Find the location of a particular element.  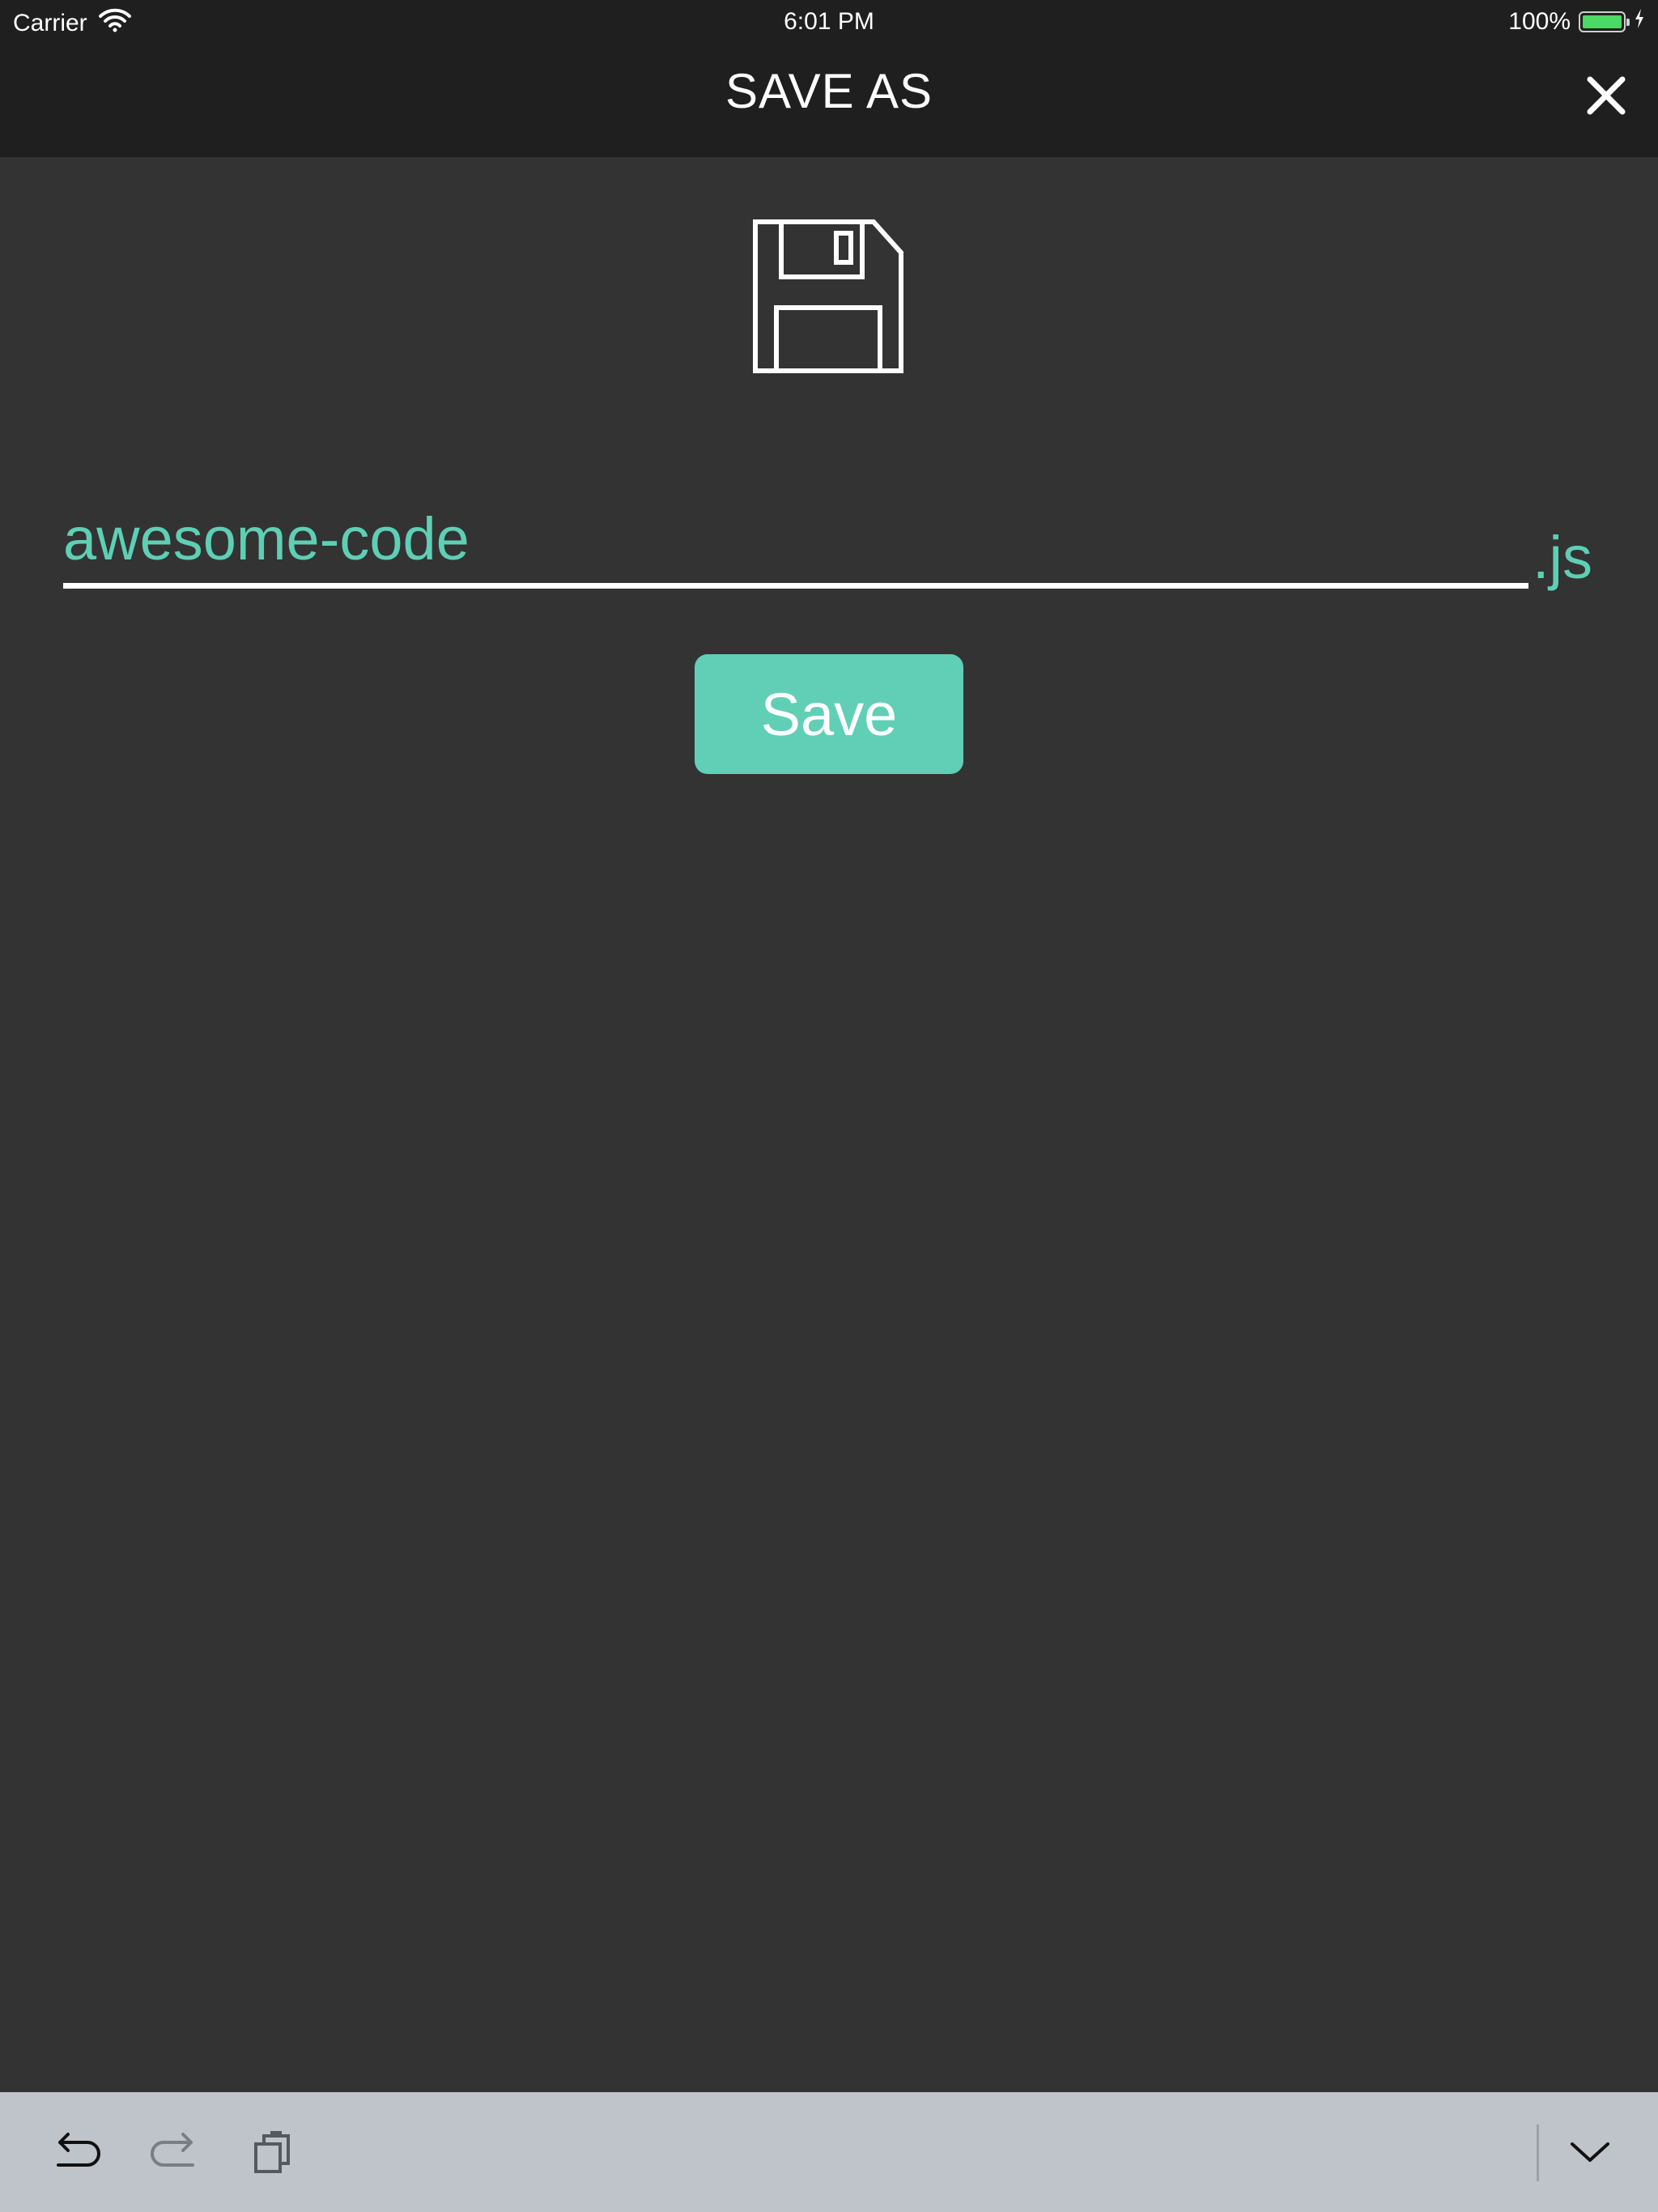

battery-percent: 100% is located at coordinates (1539, 22).